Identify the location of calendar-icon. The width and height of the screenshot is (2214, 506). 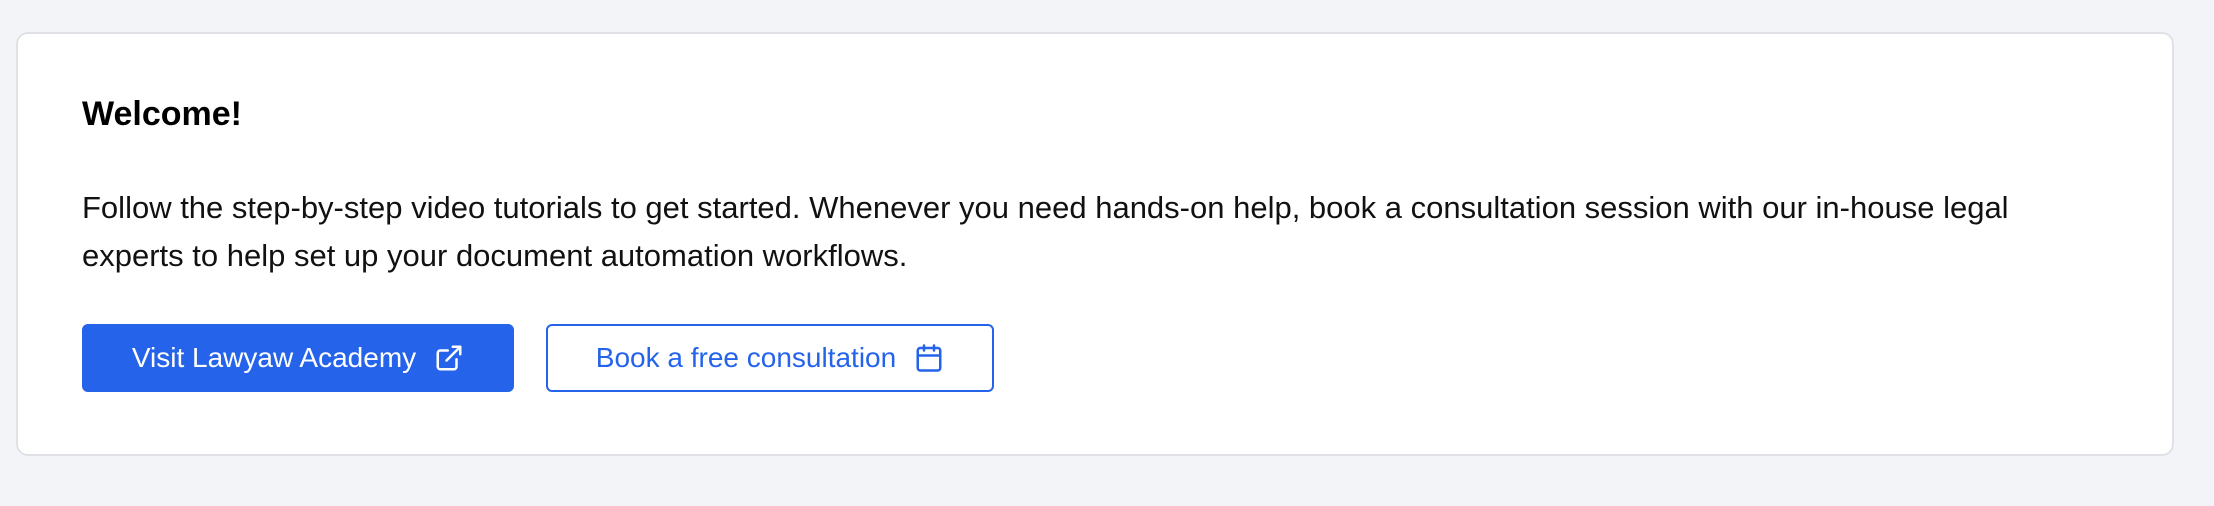
(929, 358).